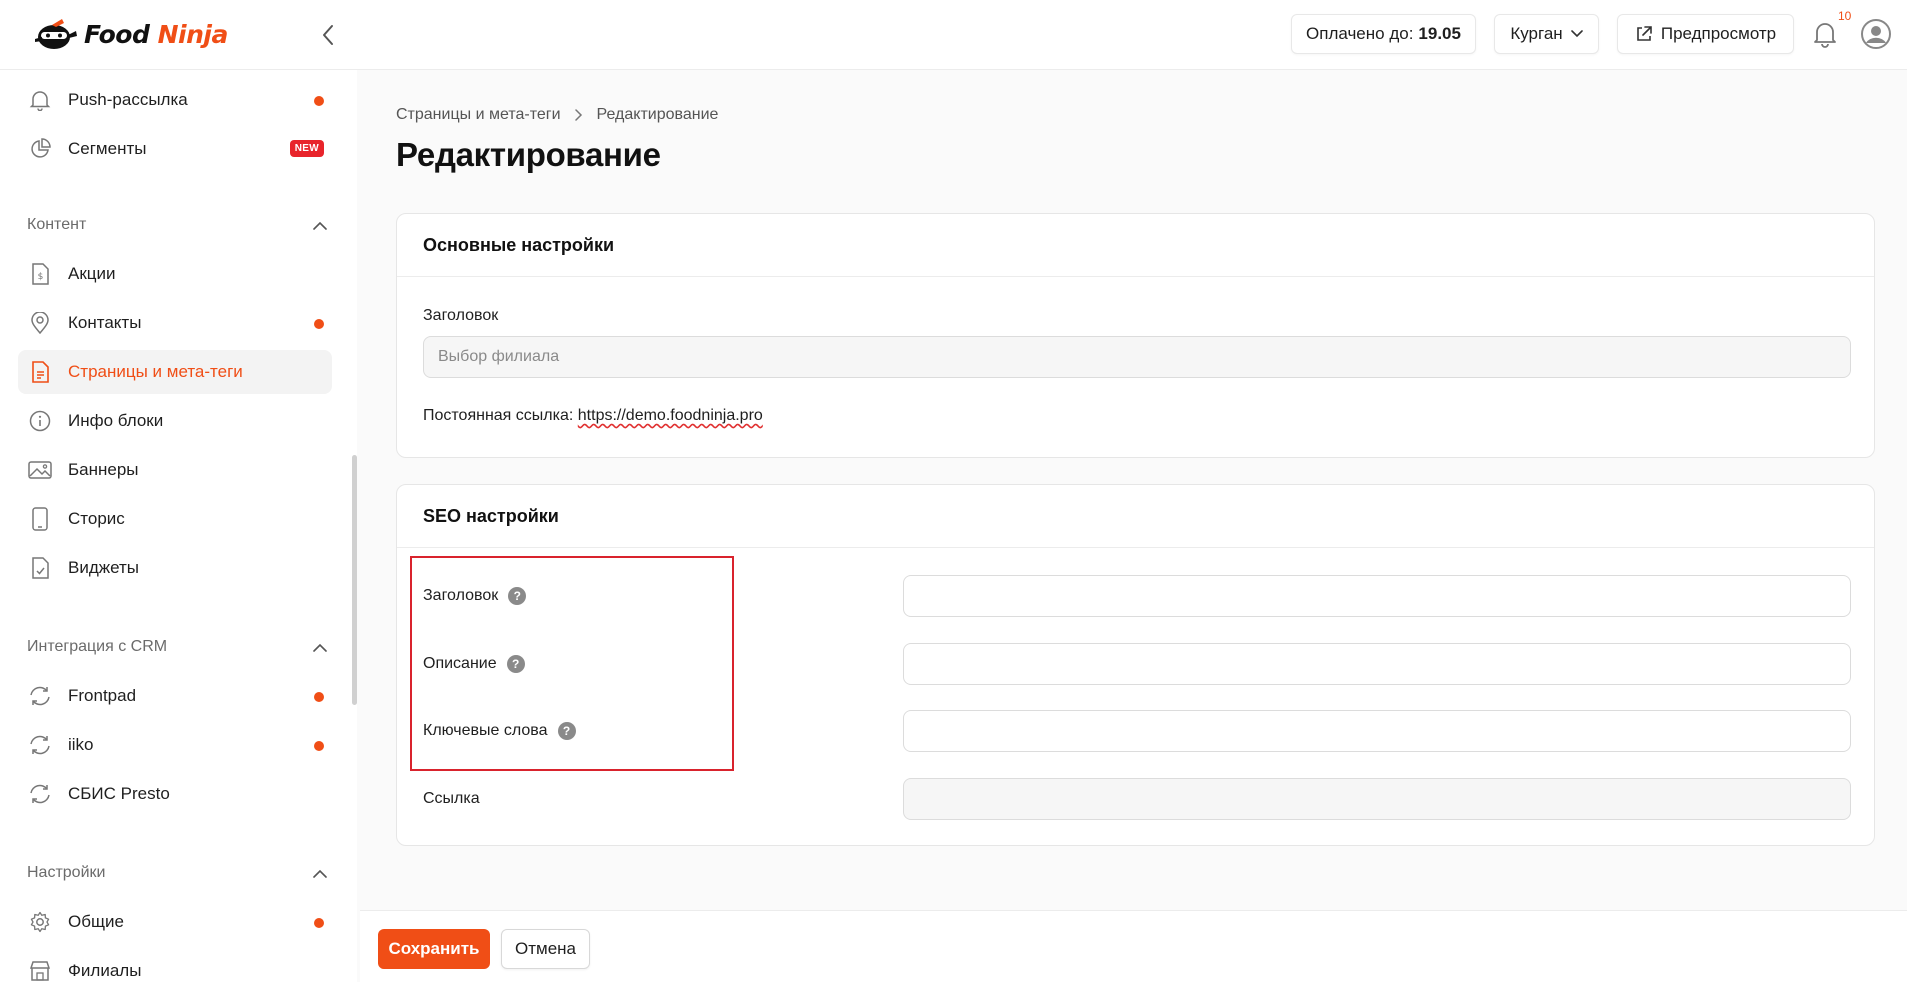  What do you see at coordinates (193, 34) in the screenshot?
I see `logo-ninja-text: Ninja` at bounding box center [193, 34].